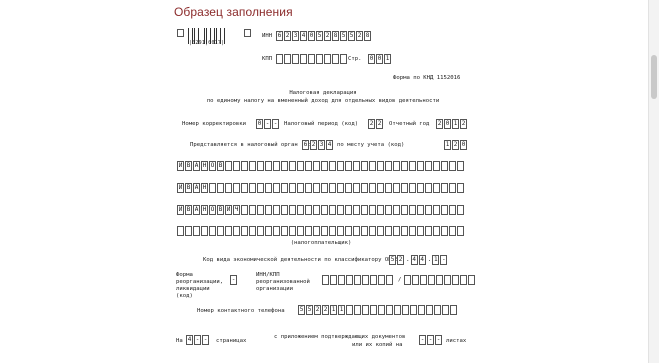 The width and height of the screenshot is (659, 363). I want to click on comb-cell: 0, so click(379, 59).